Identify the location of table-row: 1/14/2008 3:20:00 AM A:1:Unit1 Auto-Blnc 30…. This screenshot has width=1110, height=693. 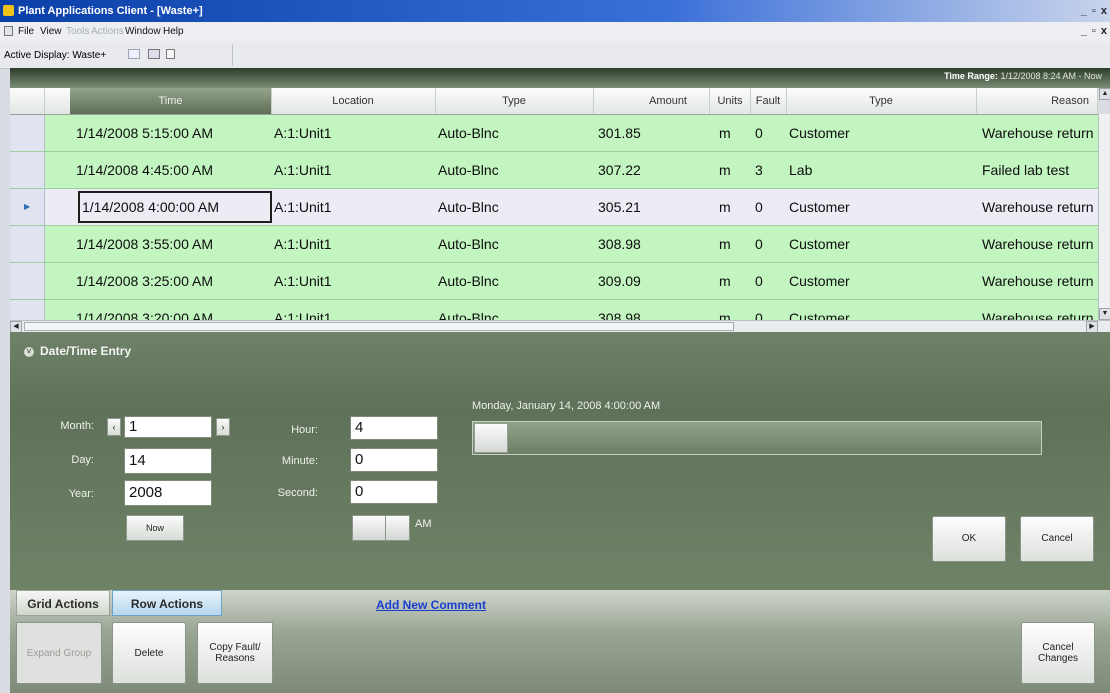
(554, 310).